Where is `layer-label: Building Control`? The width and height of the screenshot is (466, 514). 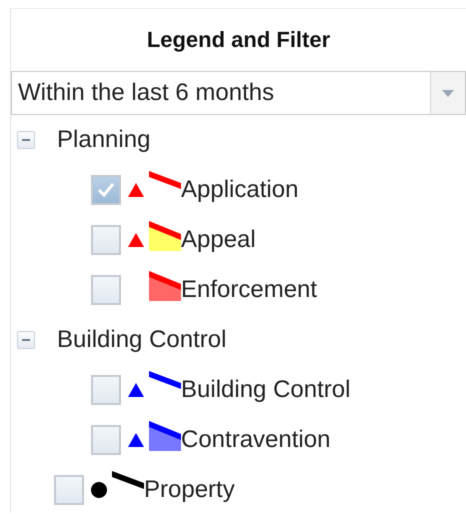 layer-label: Building Control is located at coordinates (265, 390).